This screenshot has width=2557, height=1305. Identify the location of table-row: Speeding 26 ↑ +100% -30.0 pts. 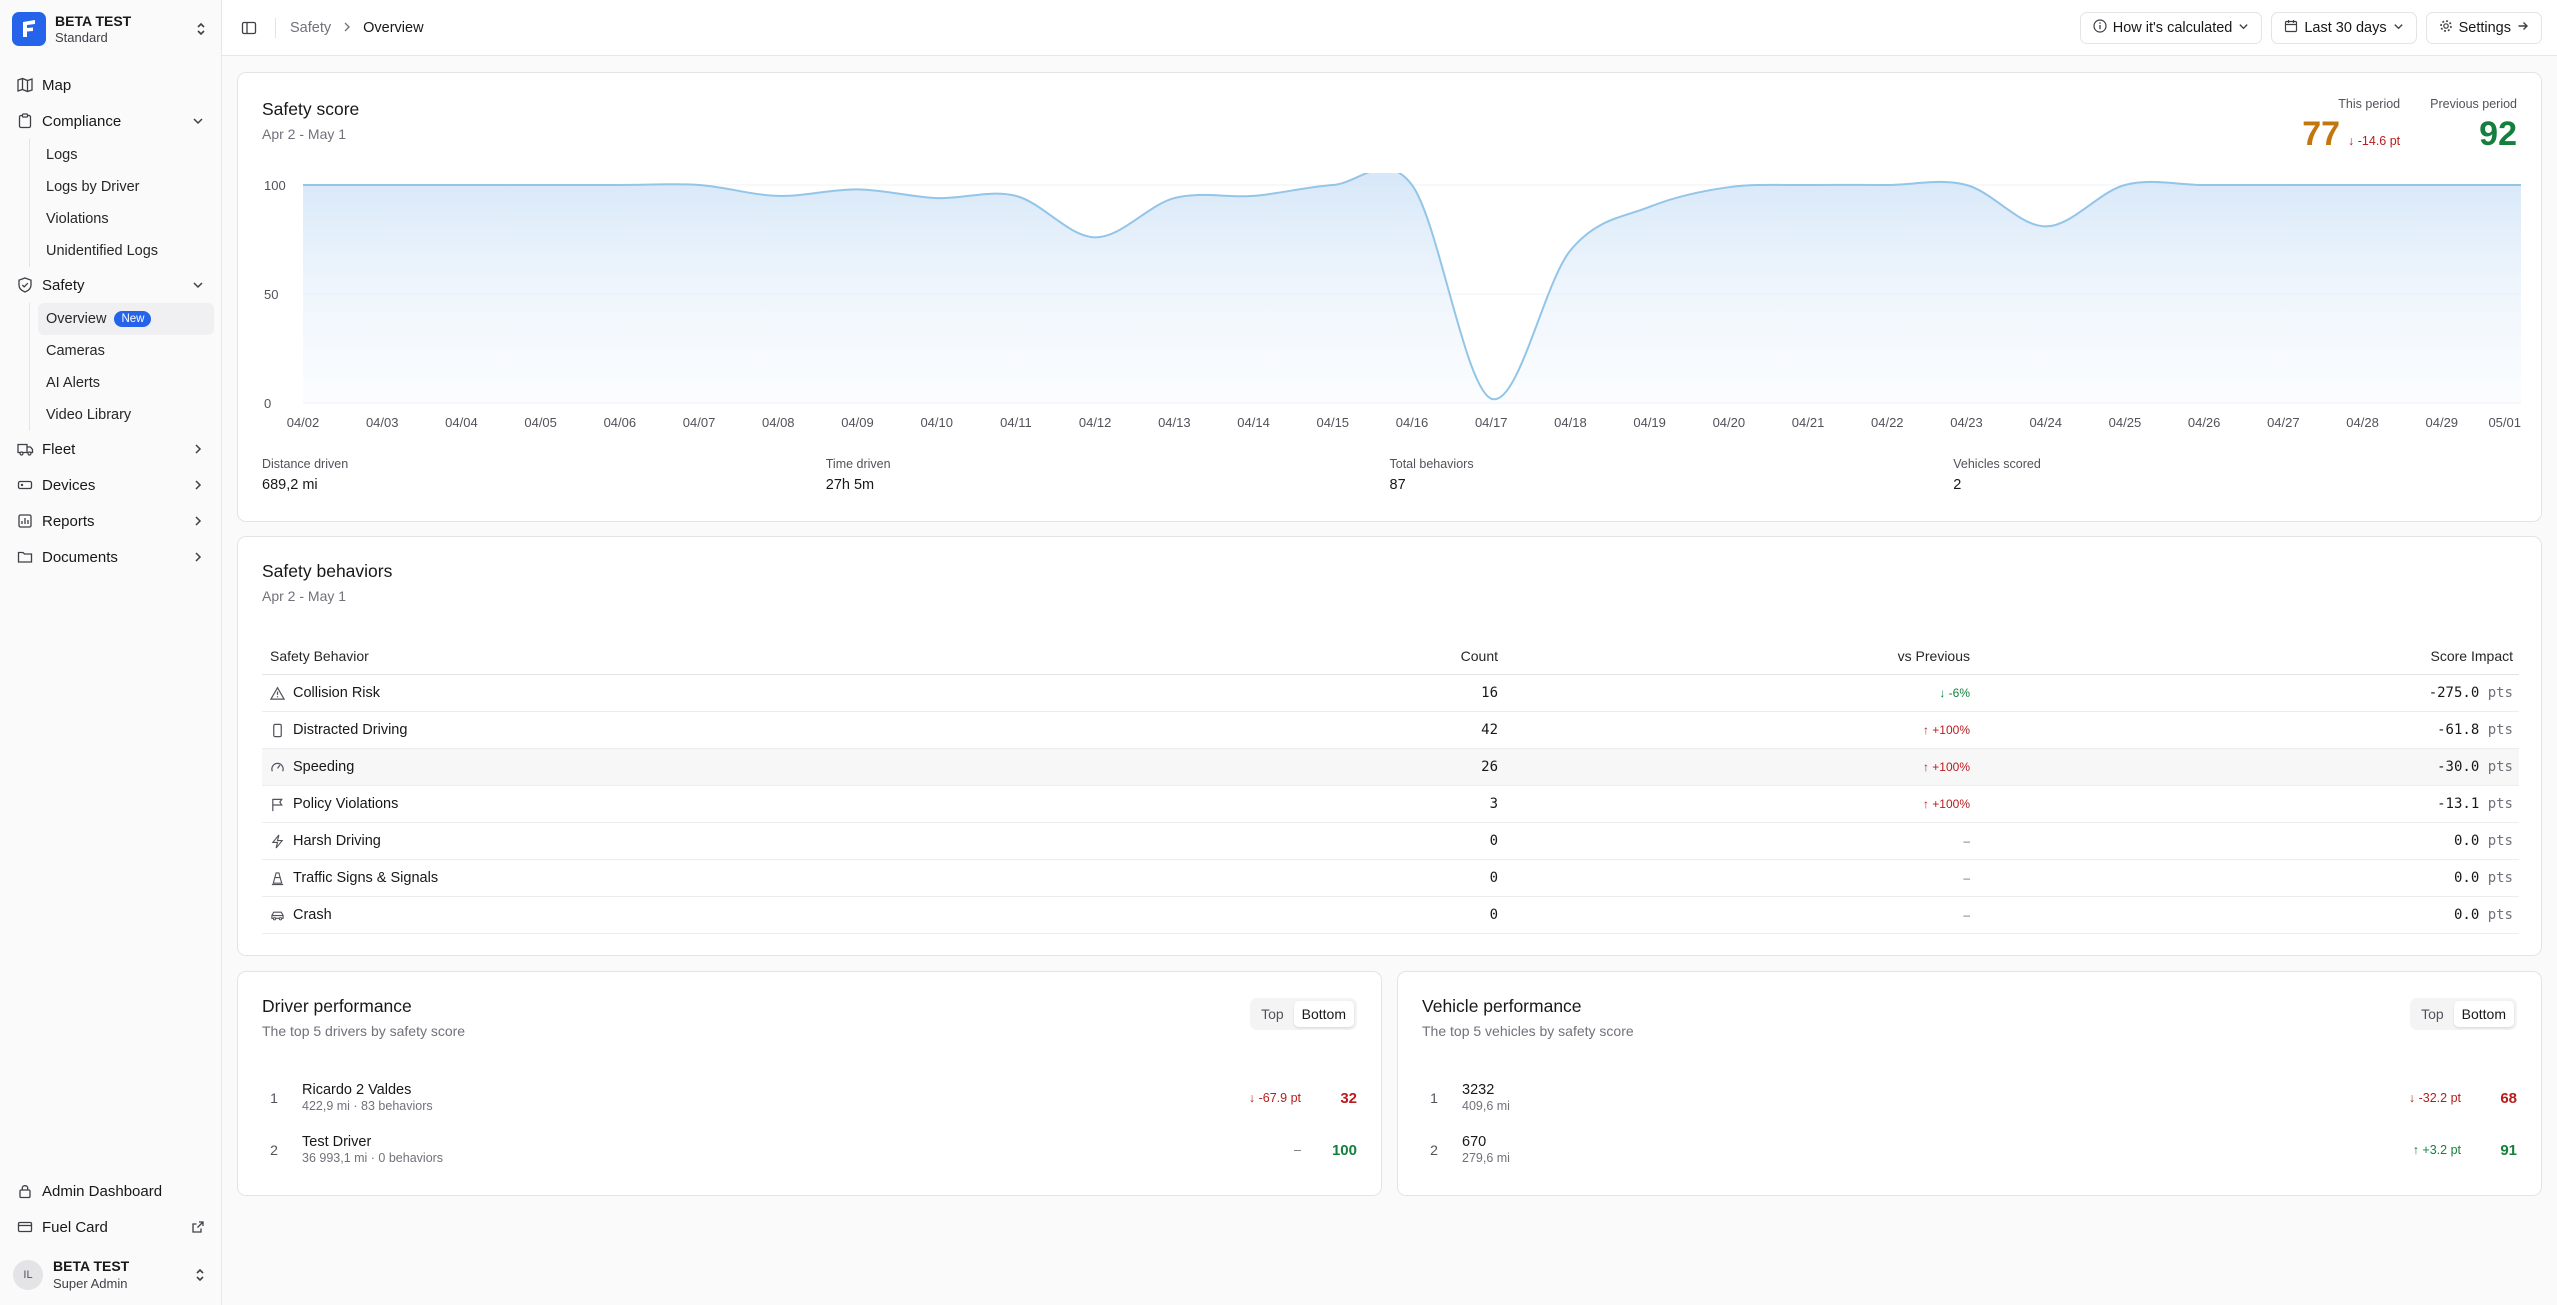
(1390, 767).